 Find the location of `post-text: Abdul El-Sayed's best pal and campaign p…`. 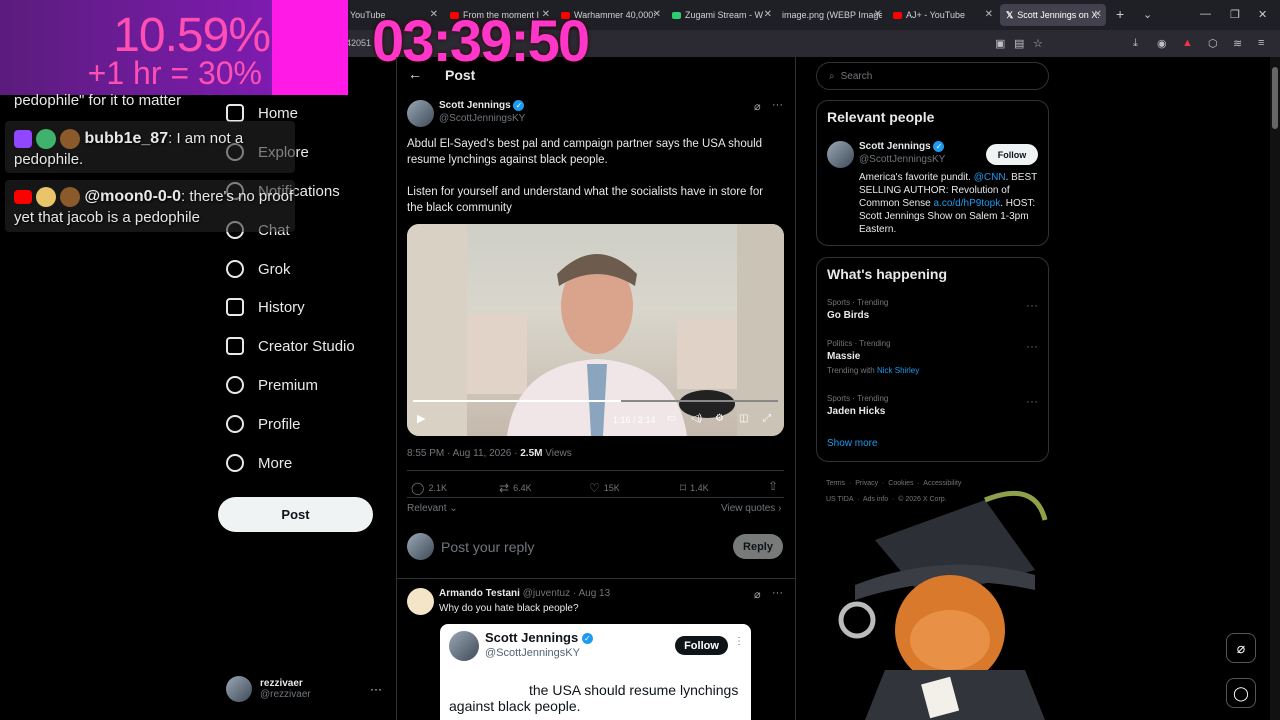

post-text: Abdul El-Sayed's best pal and campaign p… is located at coordinates (585, 152).